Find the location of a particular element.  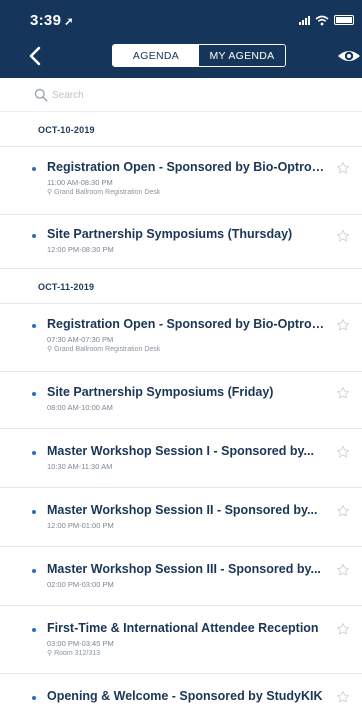

date-header: OCT-10-2019 is located at coordinates (181, 129).